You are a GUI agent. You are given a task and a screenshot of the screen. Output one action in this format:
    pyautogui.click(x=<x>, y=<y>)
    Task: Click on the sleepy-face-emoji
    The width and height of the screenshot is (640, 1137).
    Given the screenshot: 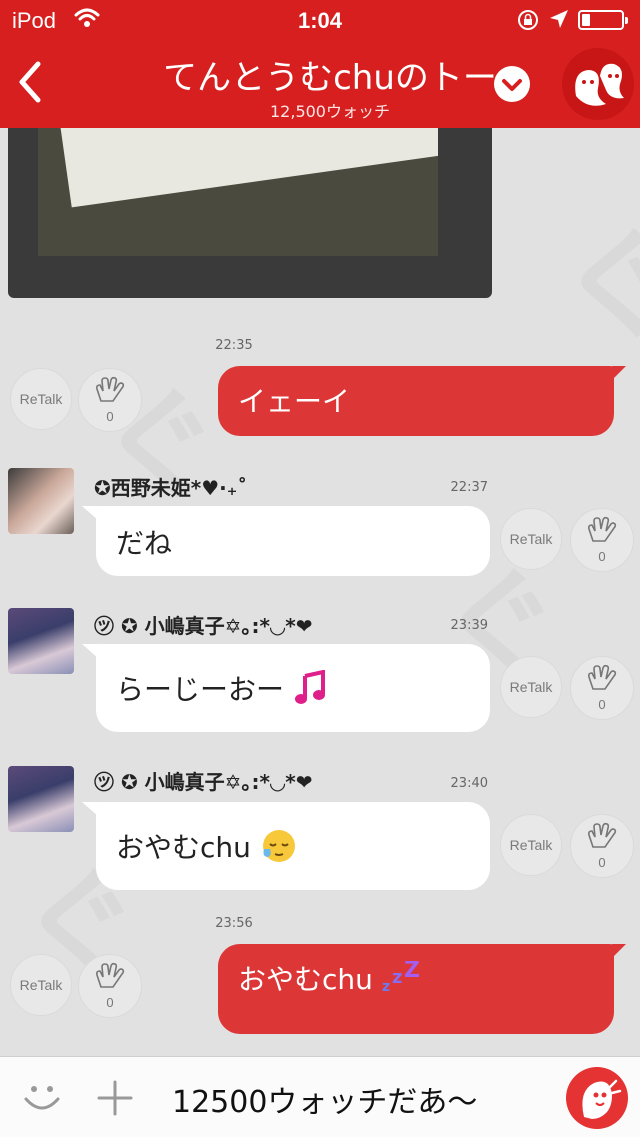 What is the action you would take?
    pyautogui.click(x=279, y=849)
    